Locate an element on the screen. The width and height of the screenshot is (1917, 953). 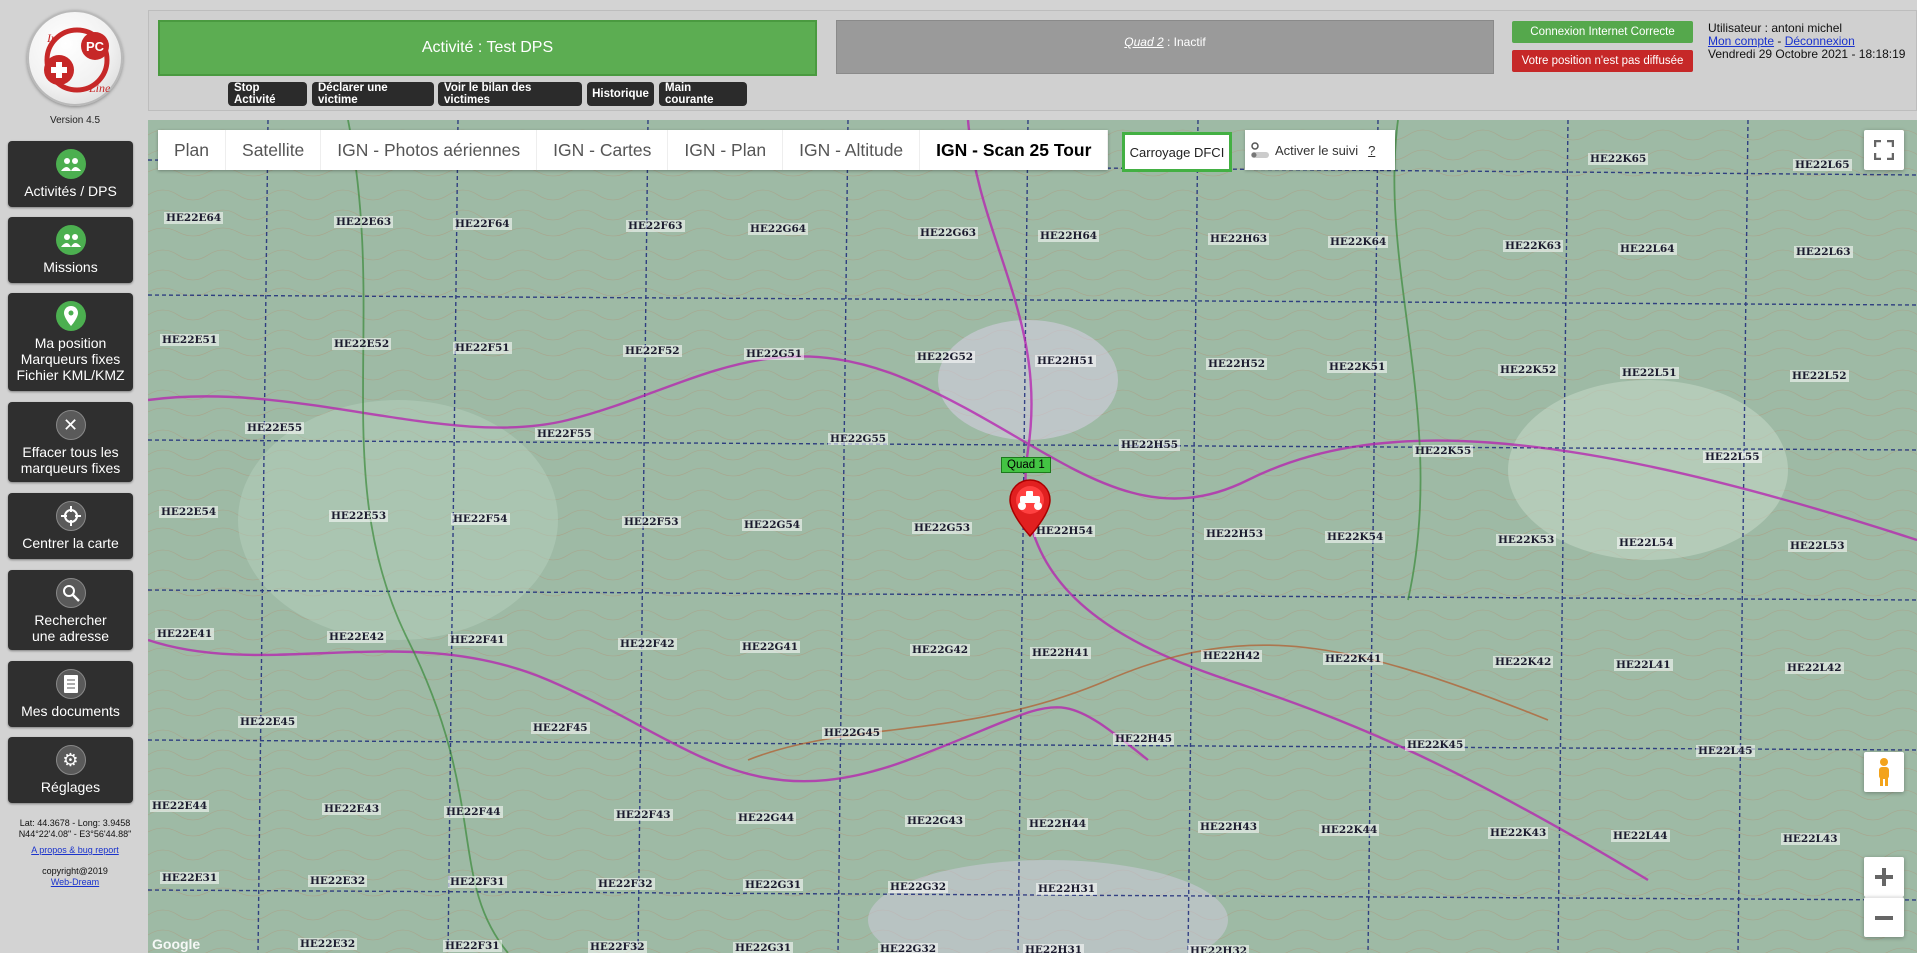
about-bug-report-link: A propos & bug report is located at coordinates (75, 850).